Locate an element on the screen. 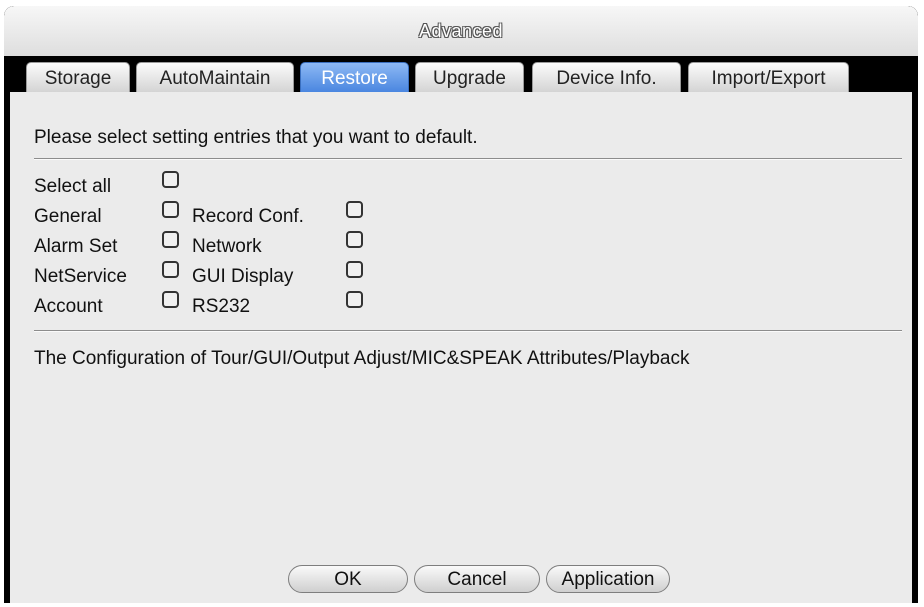 This screenshot has height=607, width=924. option-rs232-checkbox is located at coordinates (354, 299).